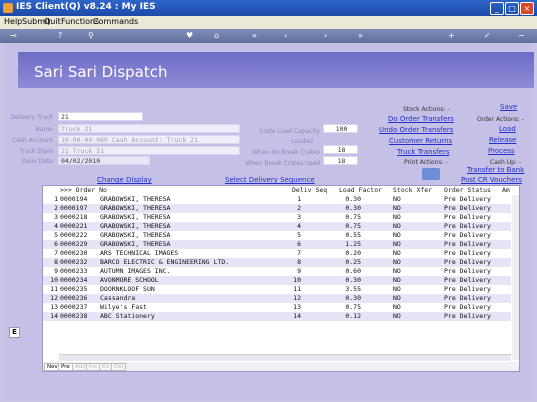  What do you see at coordinates (353, 280) in the screenshot?
I see `load-factor-cell: 0.30` at bounding box center [353, 280].